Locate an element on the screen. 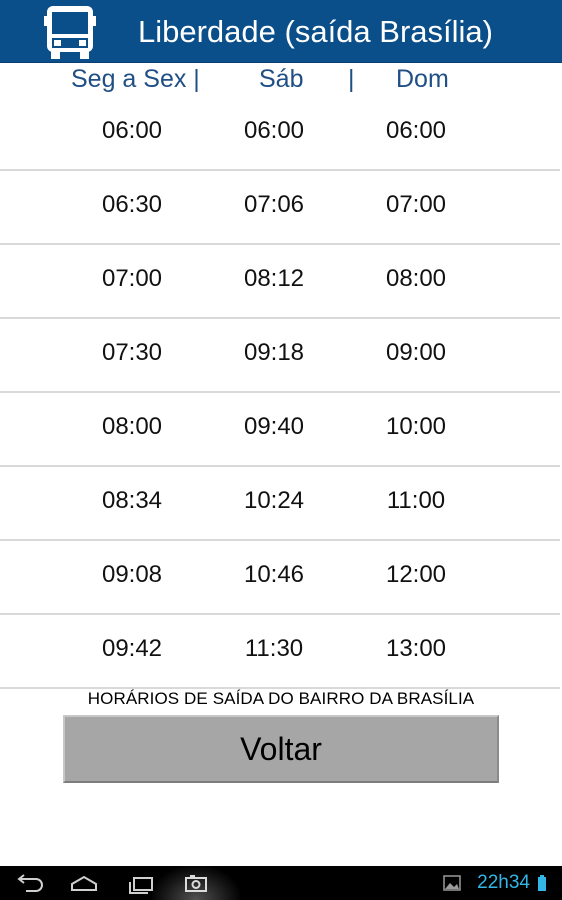  time-cell-sunday: 11:00 is located at coordinates (416, 500).